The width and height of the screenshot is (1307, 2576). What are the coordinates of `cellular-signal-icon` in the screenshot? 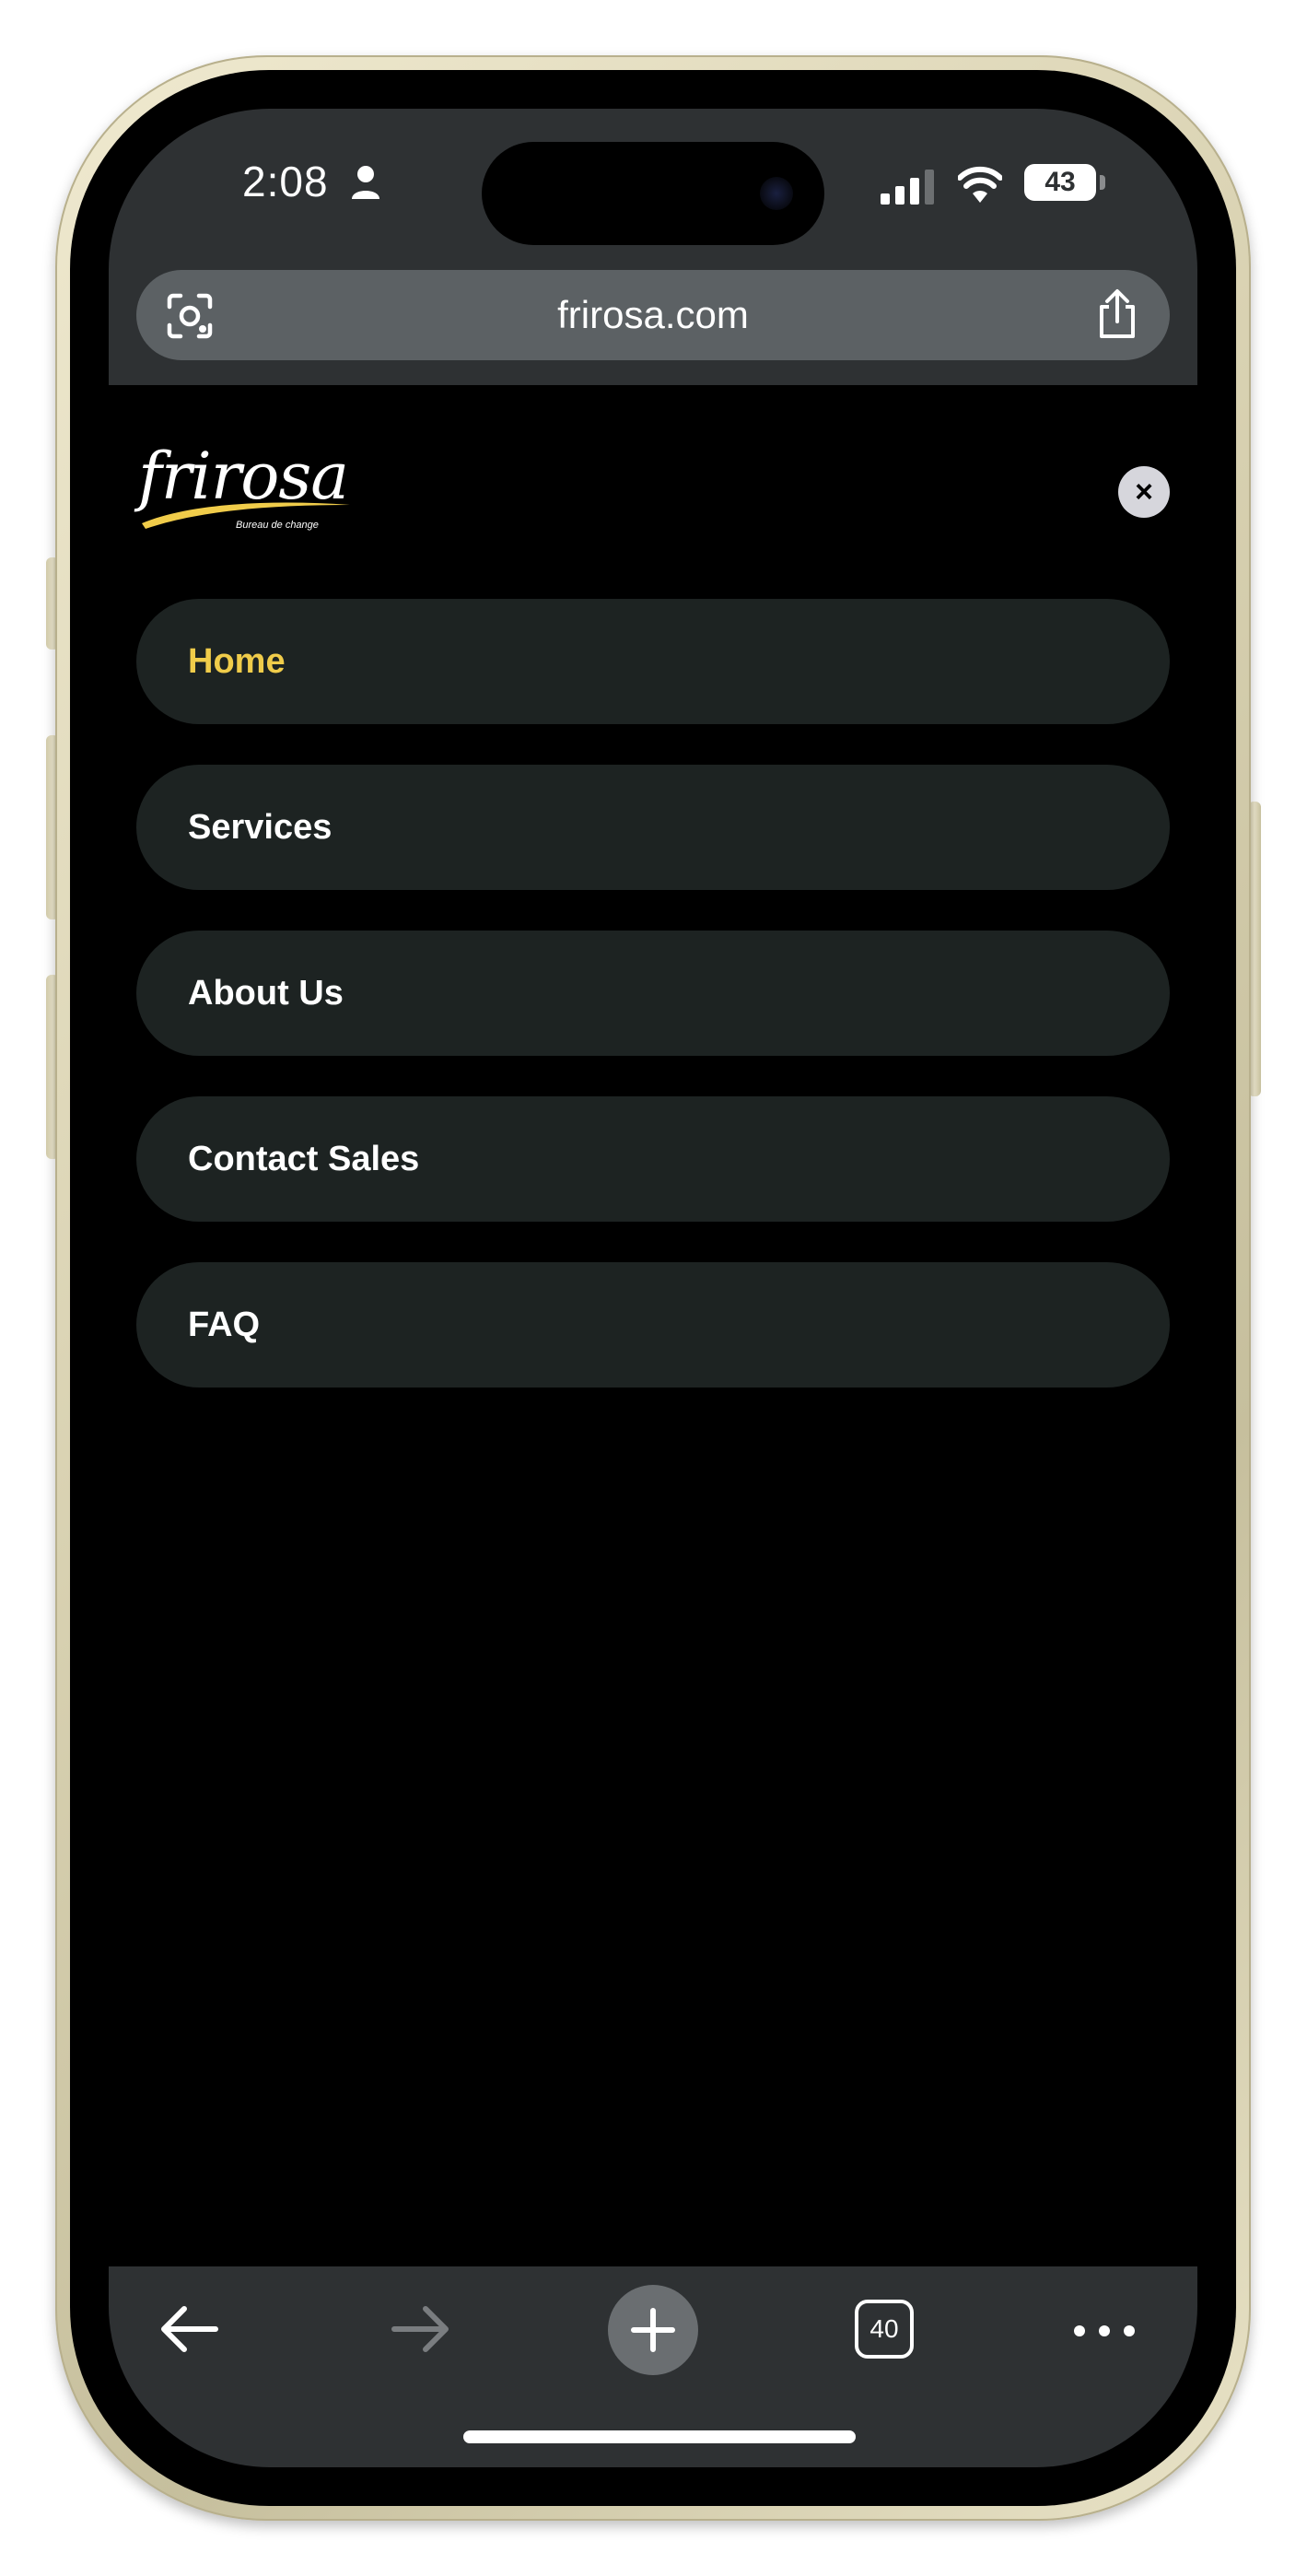 It's located at (908, 187).